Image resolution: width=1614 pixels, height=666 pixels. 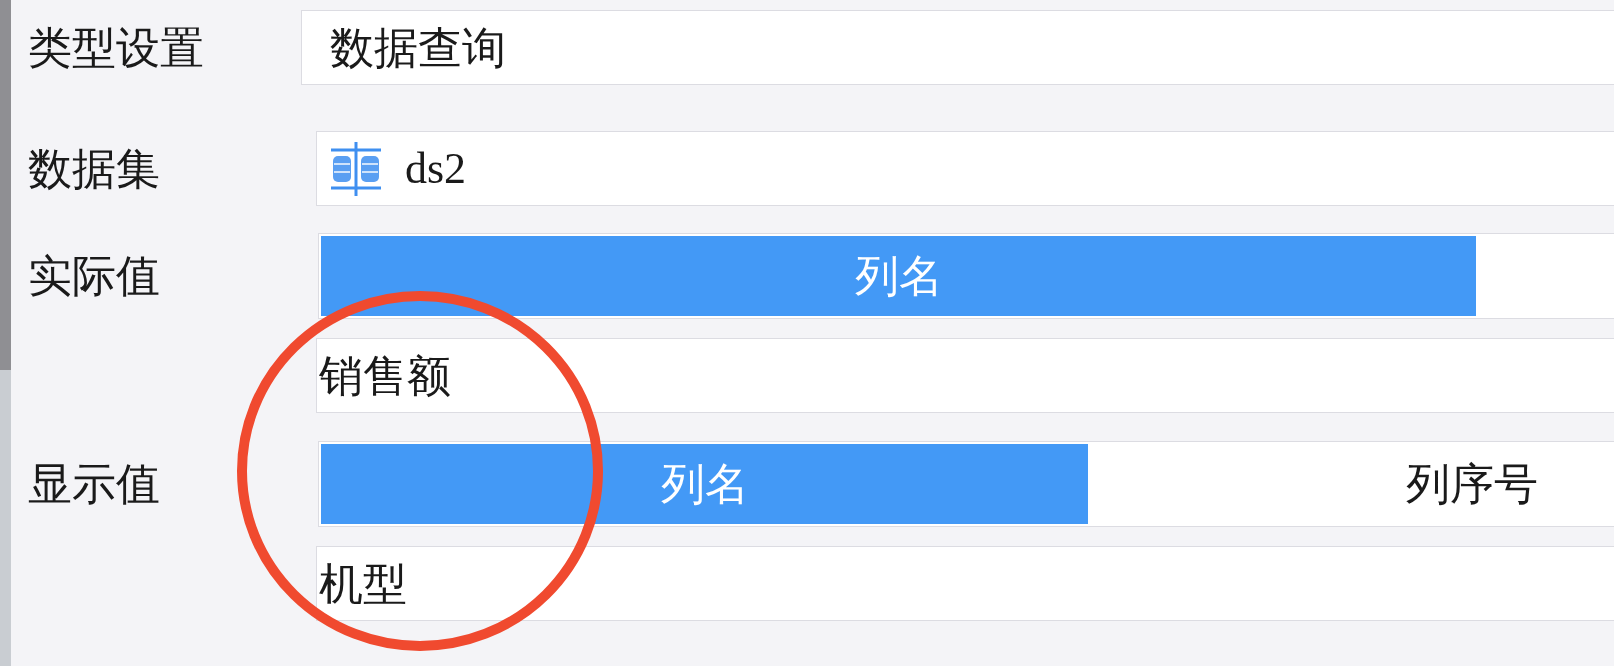 What do you see at coordinates (116, 47) in the screenshot?
I see `field-label: 类型设置` at bounding box center [116, 47].